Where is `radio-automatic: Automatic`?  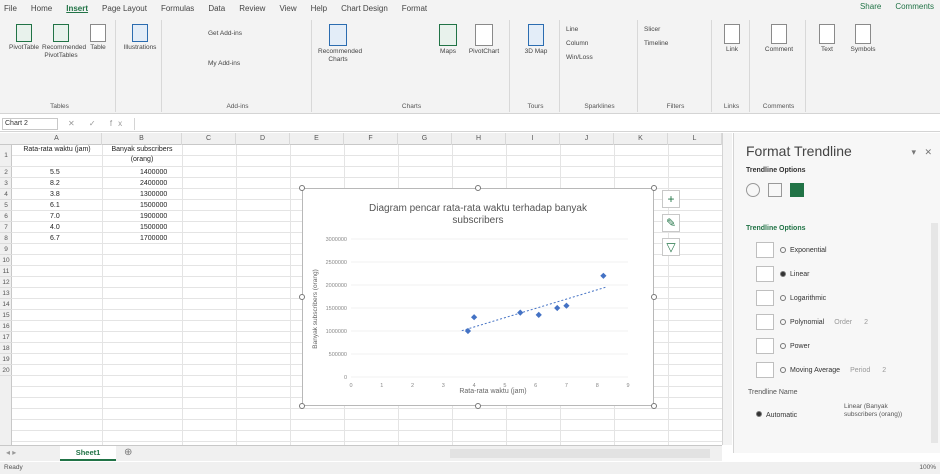
radio-automatic: Automatic is located at coordinates (776, 415).